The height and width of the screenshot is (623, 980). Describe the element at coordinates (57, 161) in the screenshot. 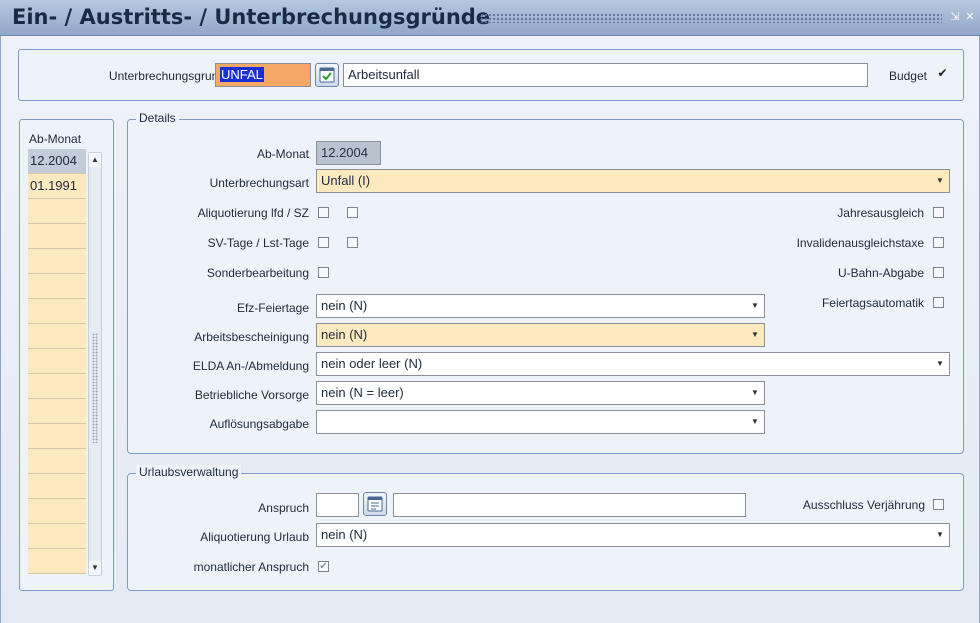

I see `list-item: 12.2004` at that location.